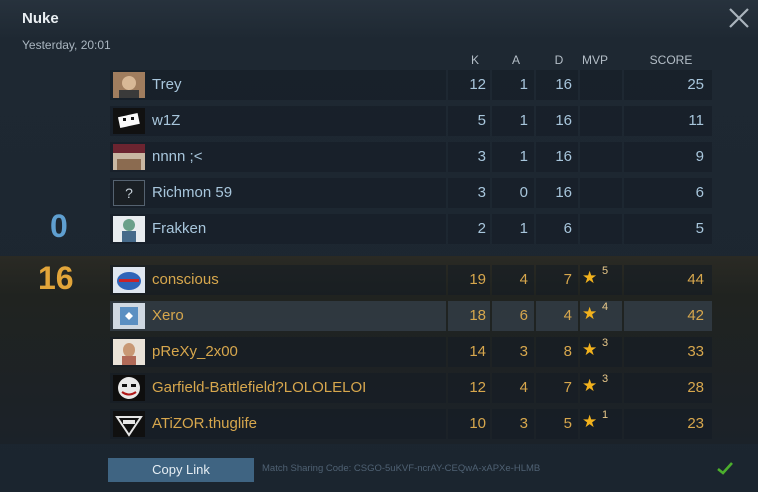 This screenshot has height=492, width=758. I want to click on player-name: w1Z, so click(166, 120).